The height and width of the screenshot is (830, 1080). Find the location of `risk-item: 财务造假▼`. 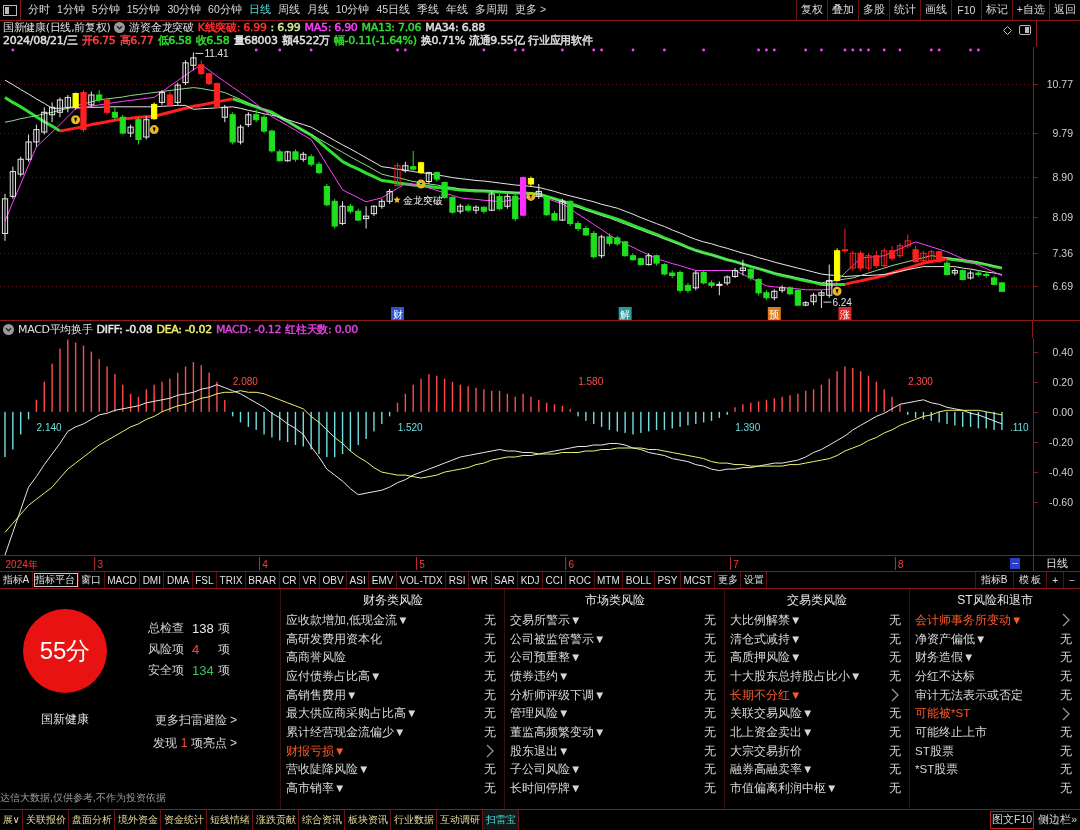

risk-item: 财务造假▼ is located at coordinates (945, 658).